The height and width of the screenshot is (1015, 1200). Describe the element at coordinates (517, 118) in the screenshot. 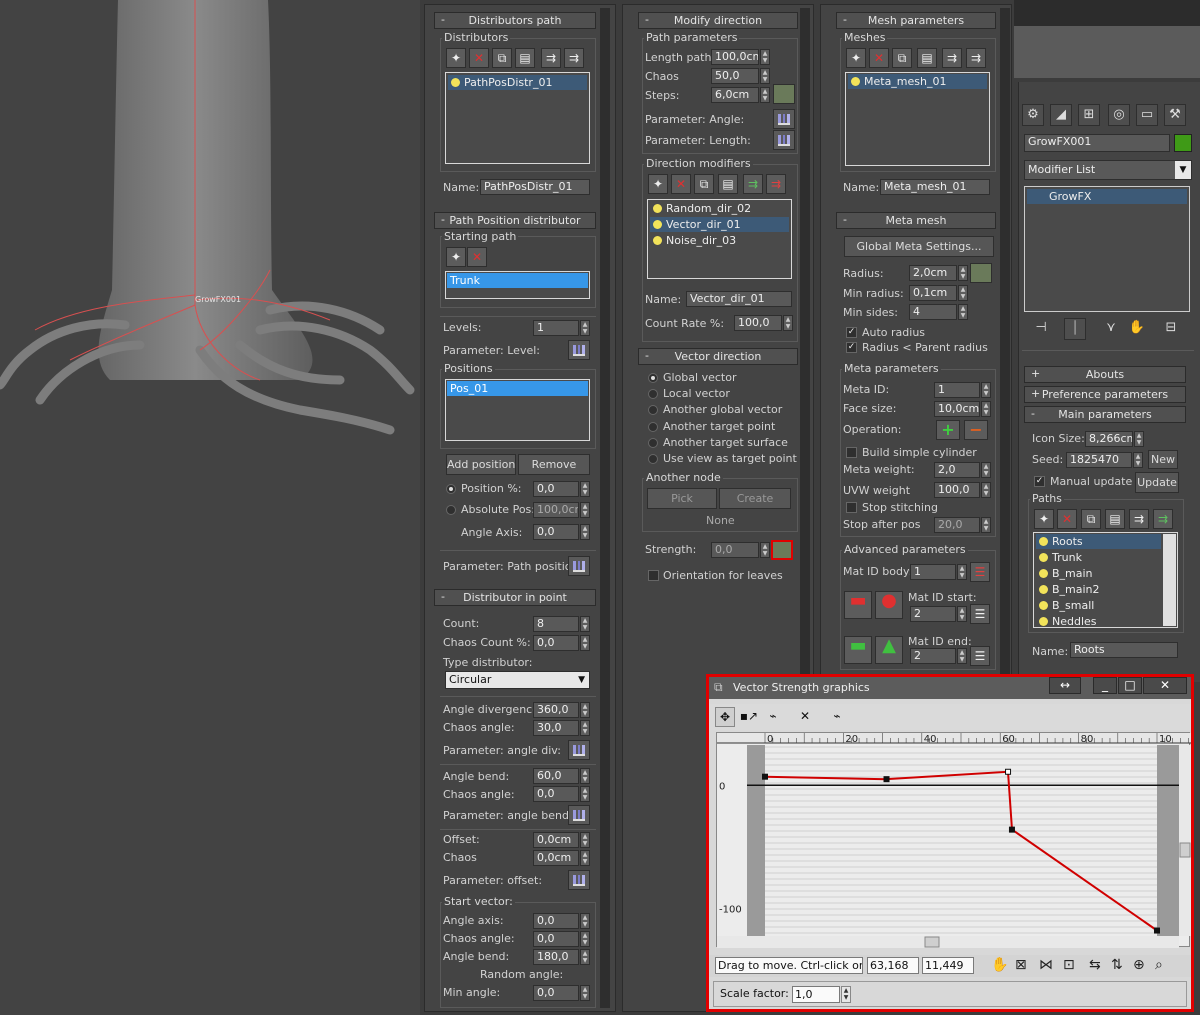

I see `distributors-list: PathPosDistr_01` at that location.